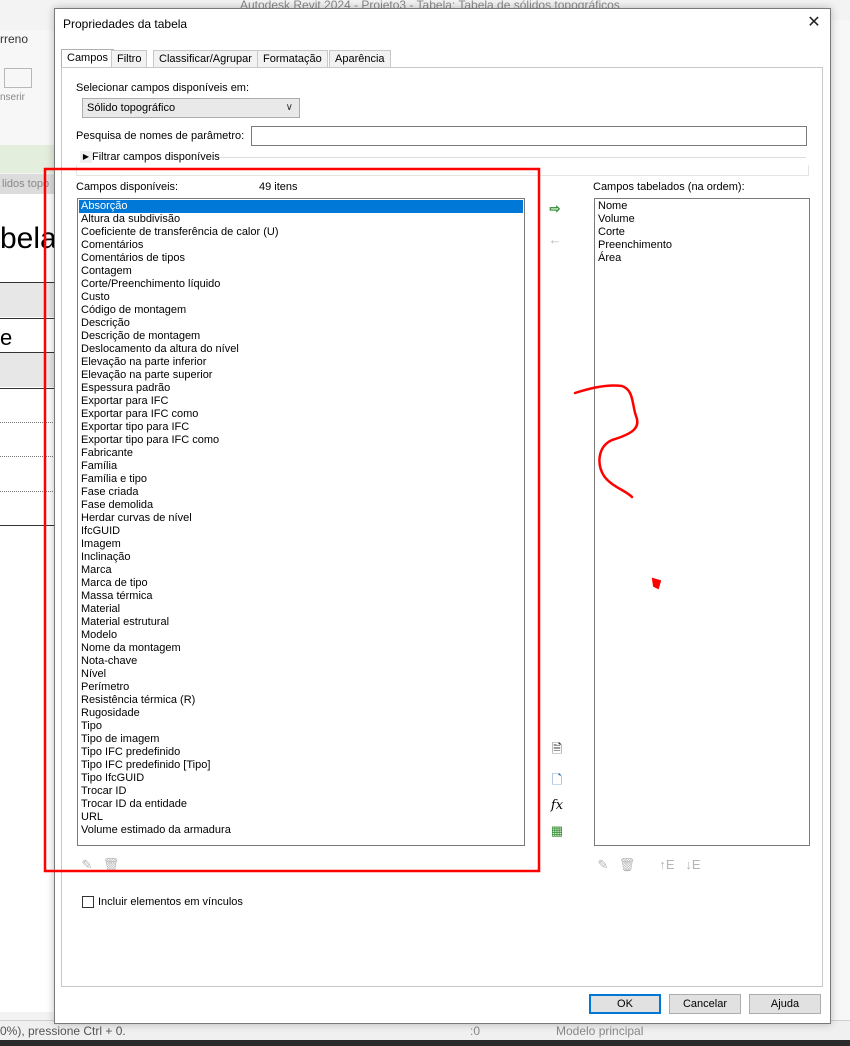 Image resolution: width=850 pixels, height=1046 pixels. I want to click on available-field-item: Custo, so click(301, 297).